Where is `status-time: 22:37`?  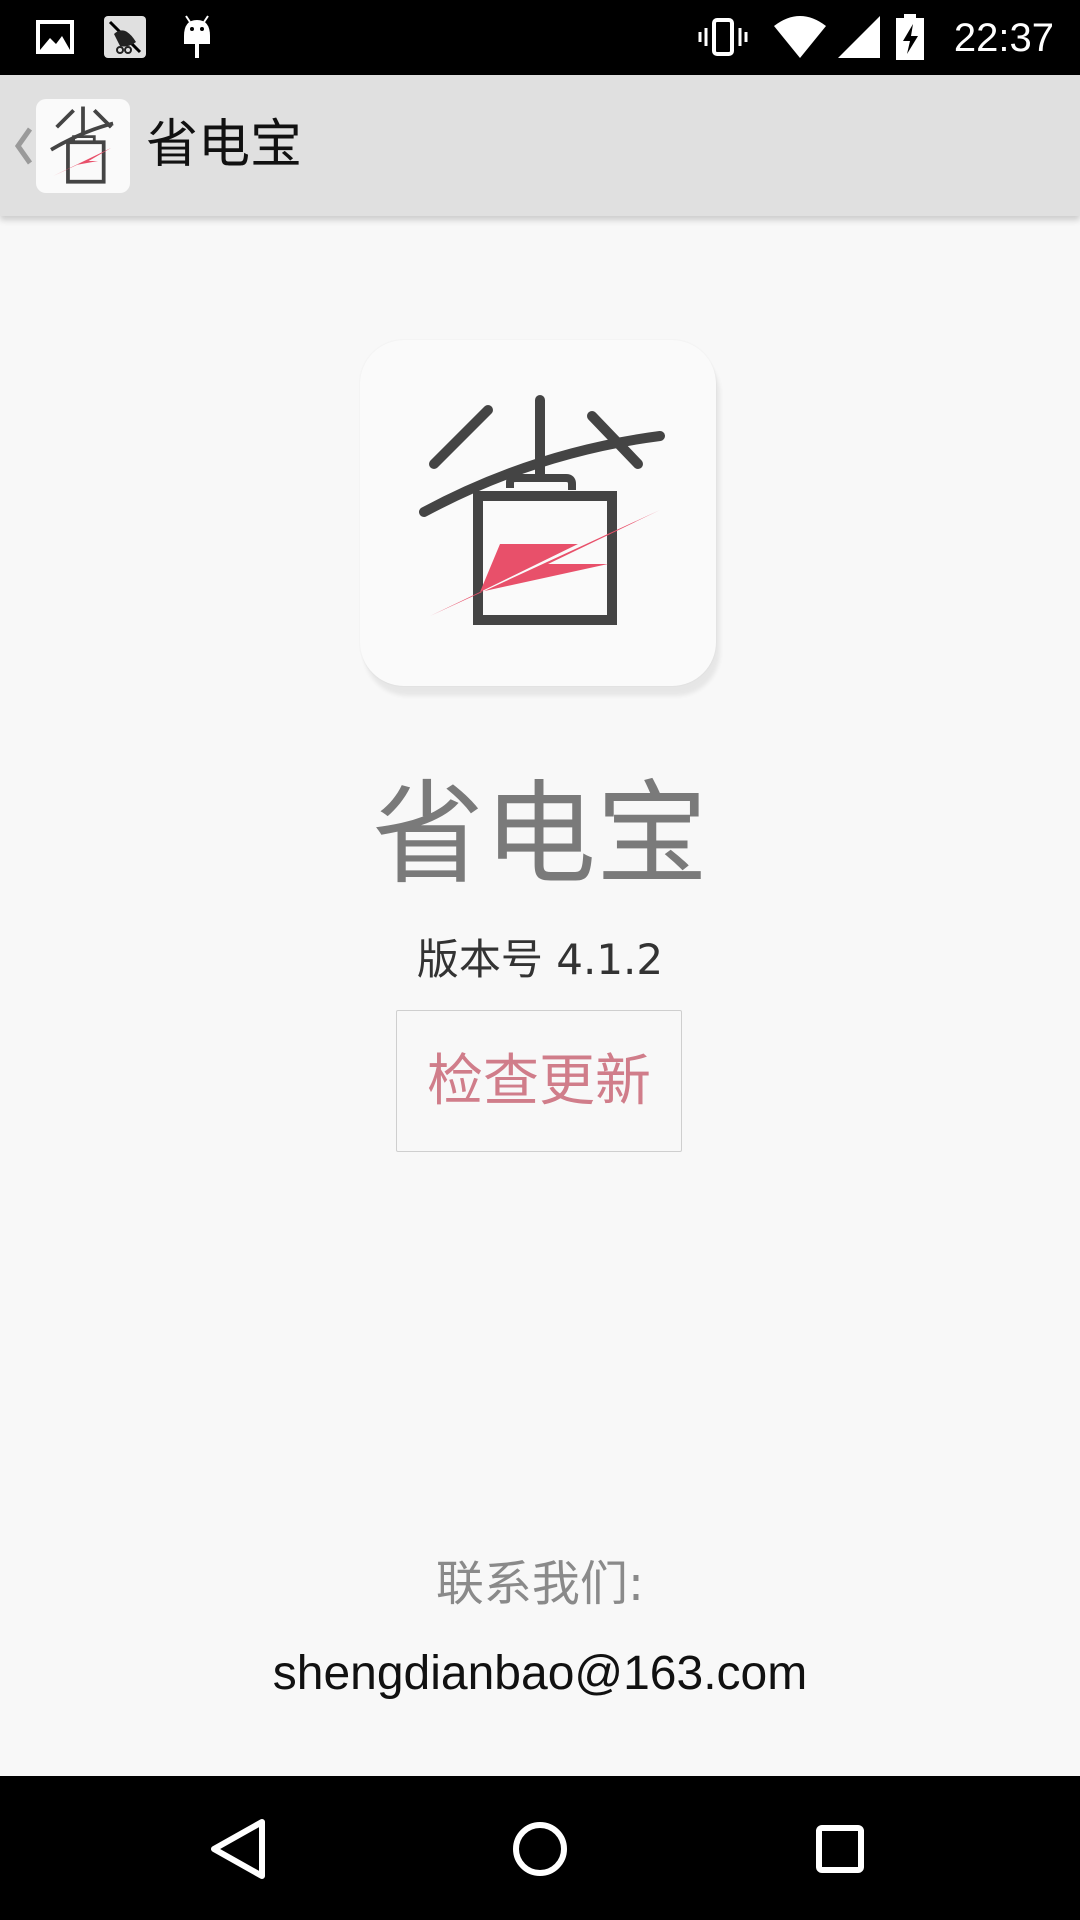 status-time: 22:37 is located at coordinates (1003, 38).